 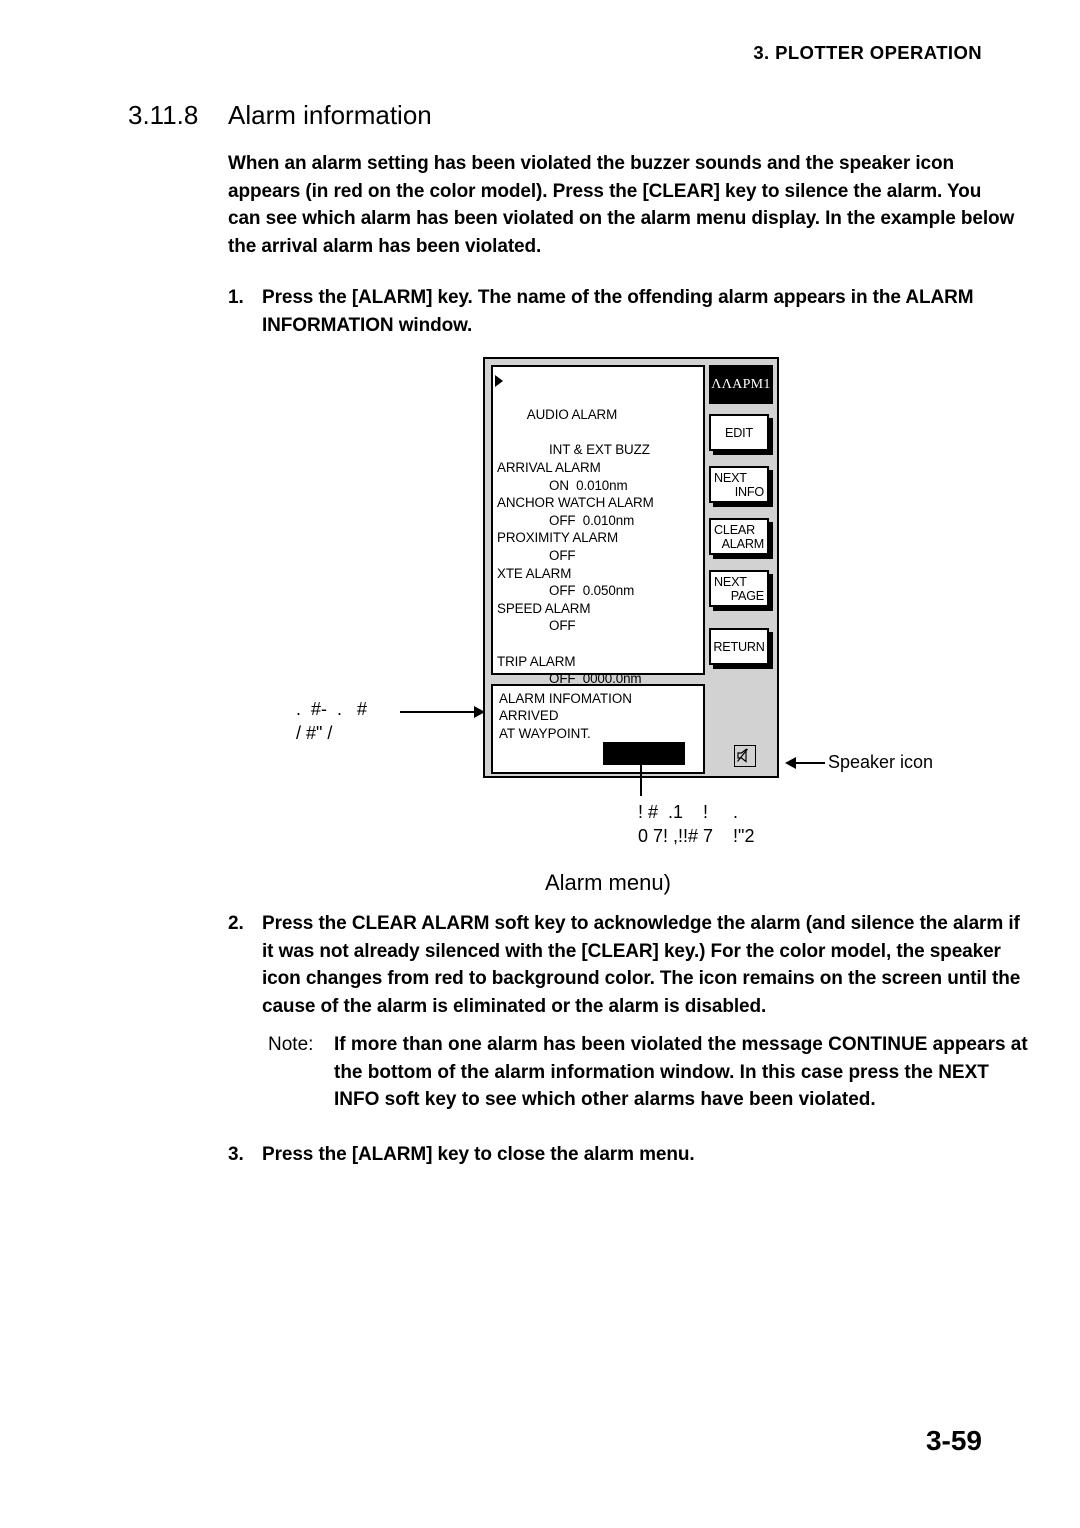 I want to click on softkey-return-label: RETURN, so click(x=739, y=646).